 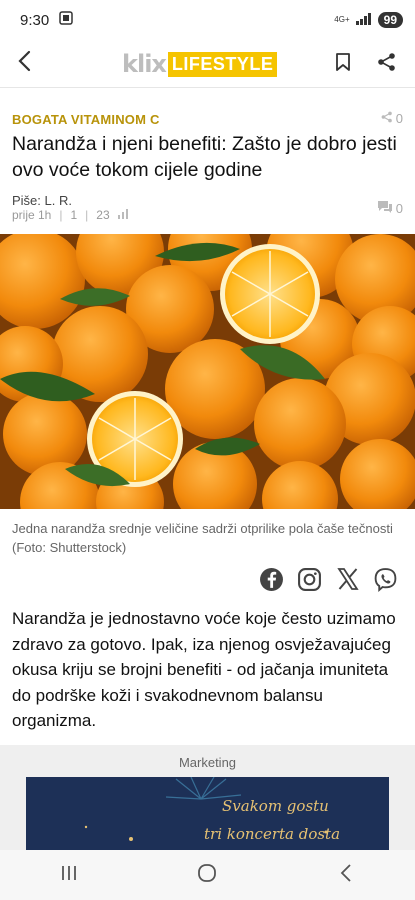 I want to click on comments-link: 0, so click(x=390, y=208).